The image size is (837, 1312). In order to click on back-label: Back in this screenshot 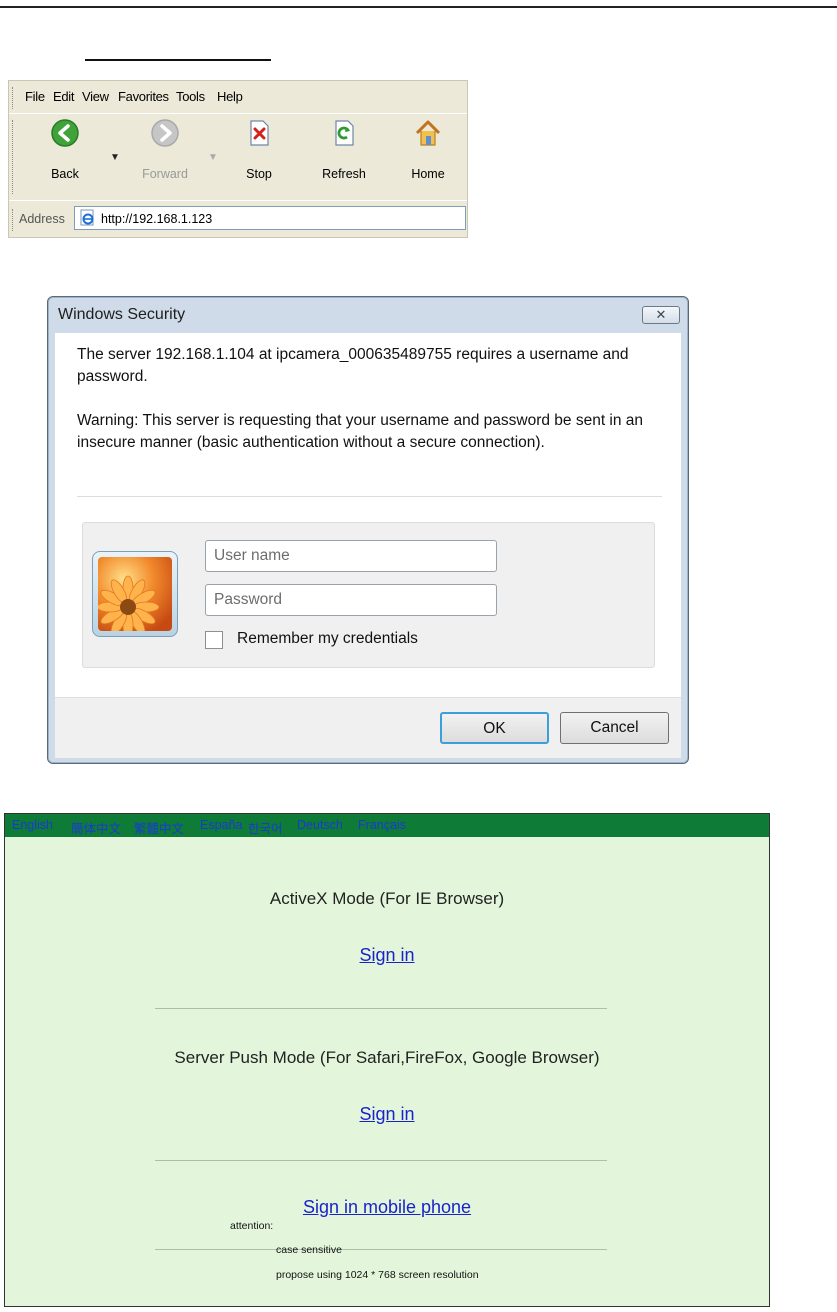, I will do `click(65, 174)`.